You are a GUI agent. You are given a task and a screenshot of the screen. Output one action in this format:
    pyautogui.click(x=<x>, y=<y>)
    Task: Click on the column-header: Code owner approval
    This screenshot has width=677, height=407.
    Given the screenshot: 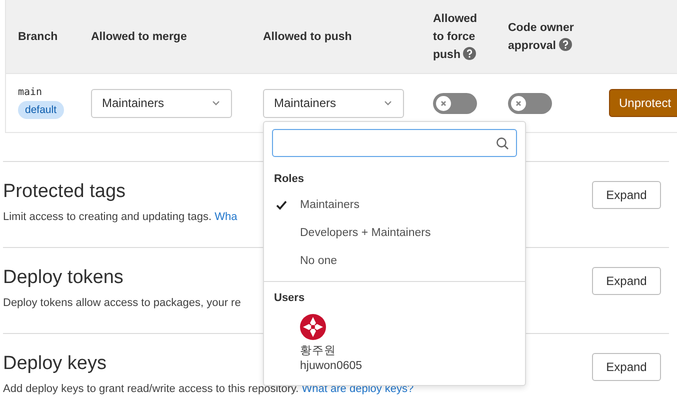 What is the action you would take?
    pyautogui.click(x=541, y=37)
    